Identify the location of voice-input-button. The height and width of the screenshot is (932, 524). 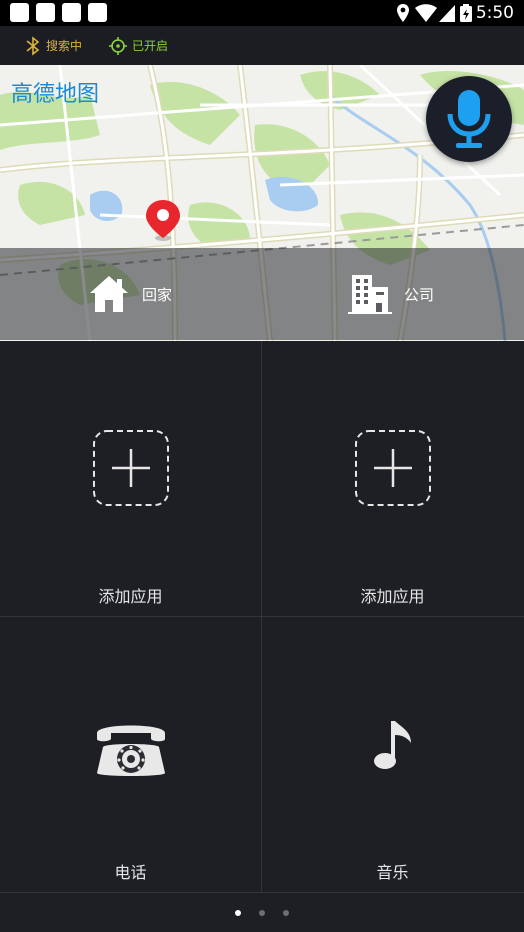
(469, 119).